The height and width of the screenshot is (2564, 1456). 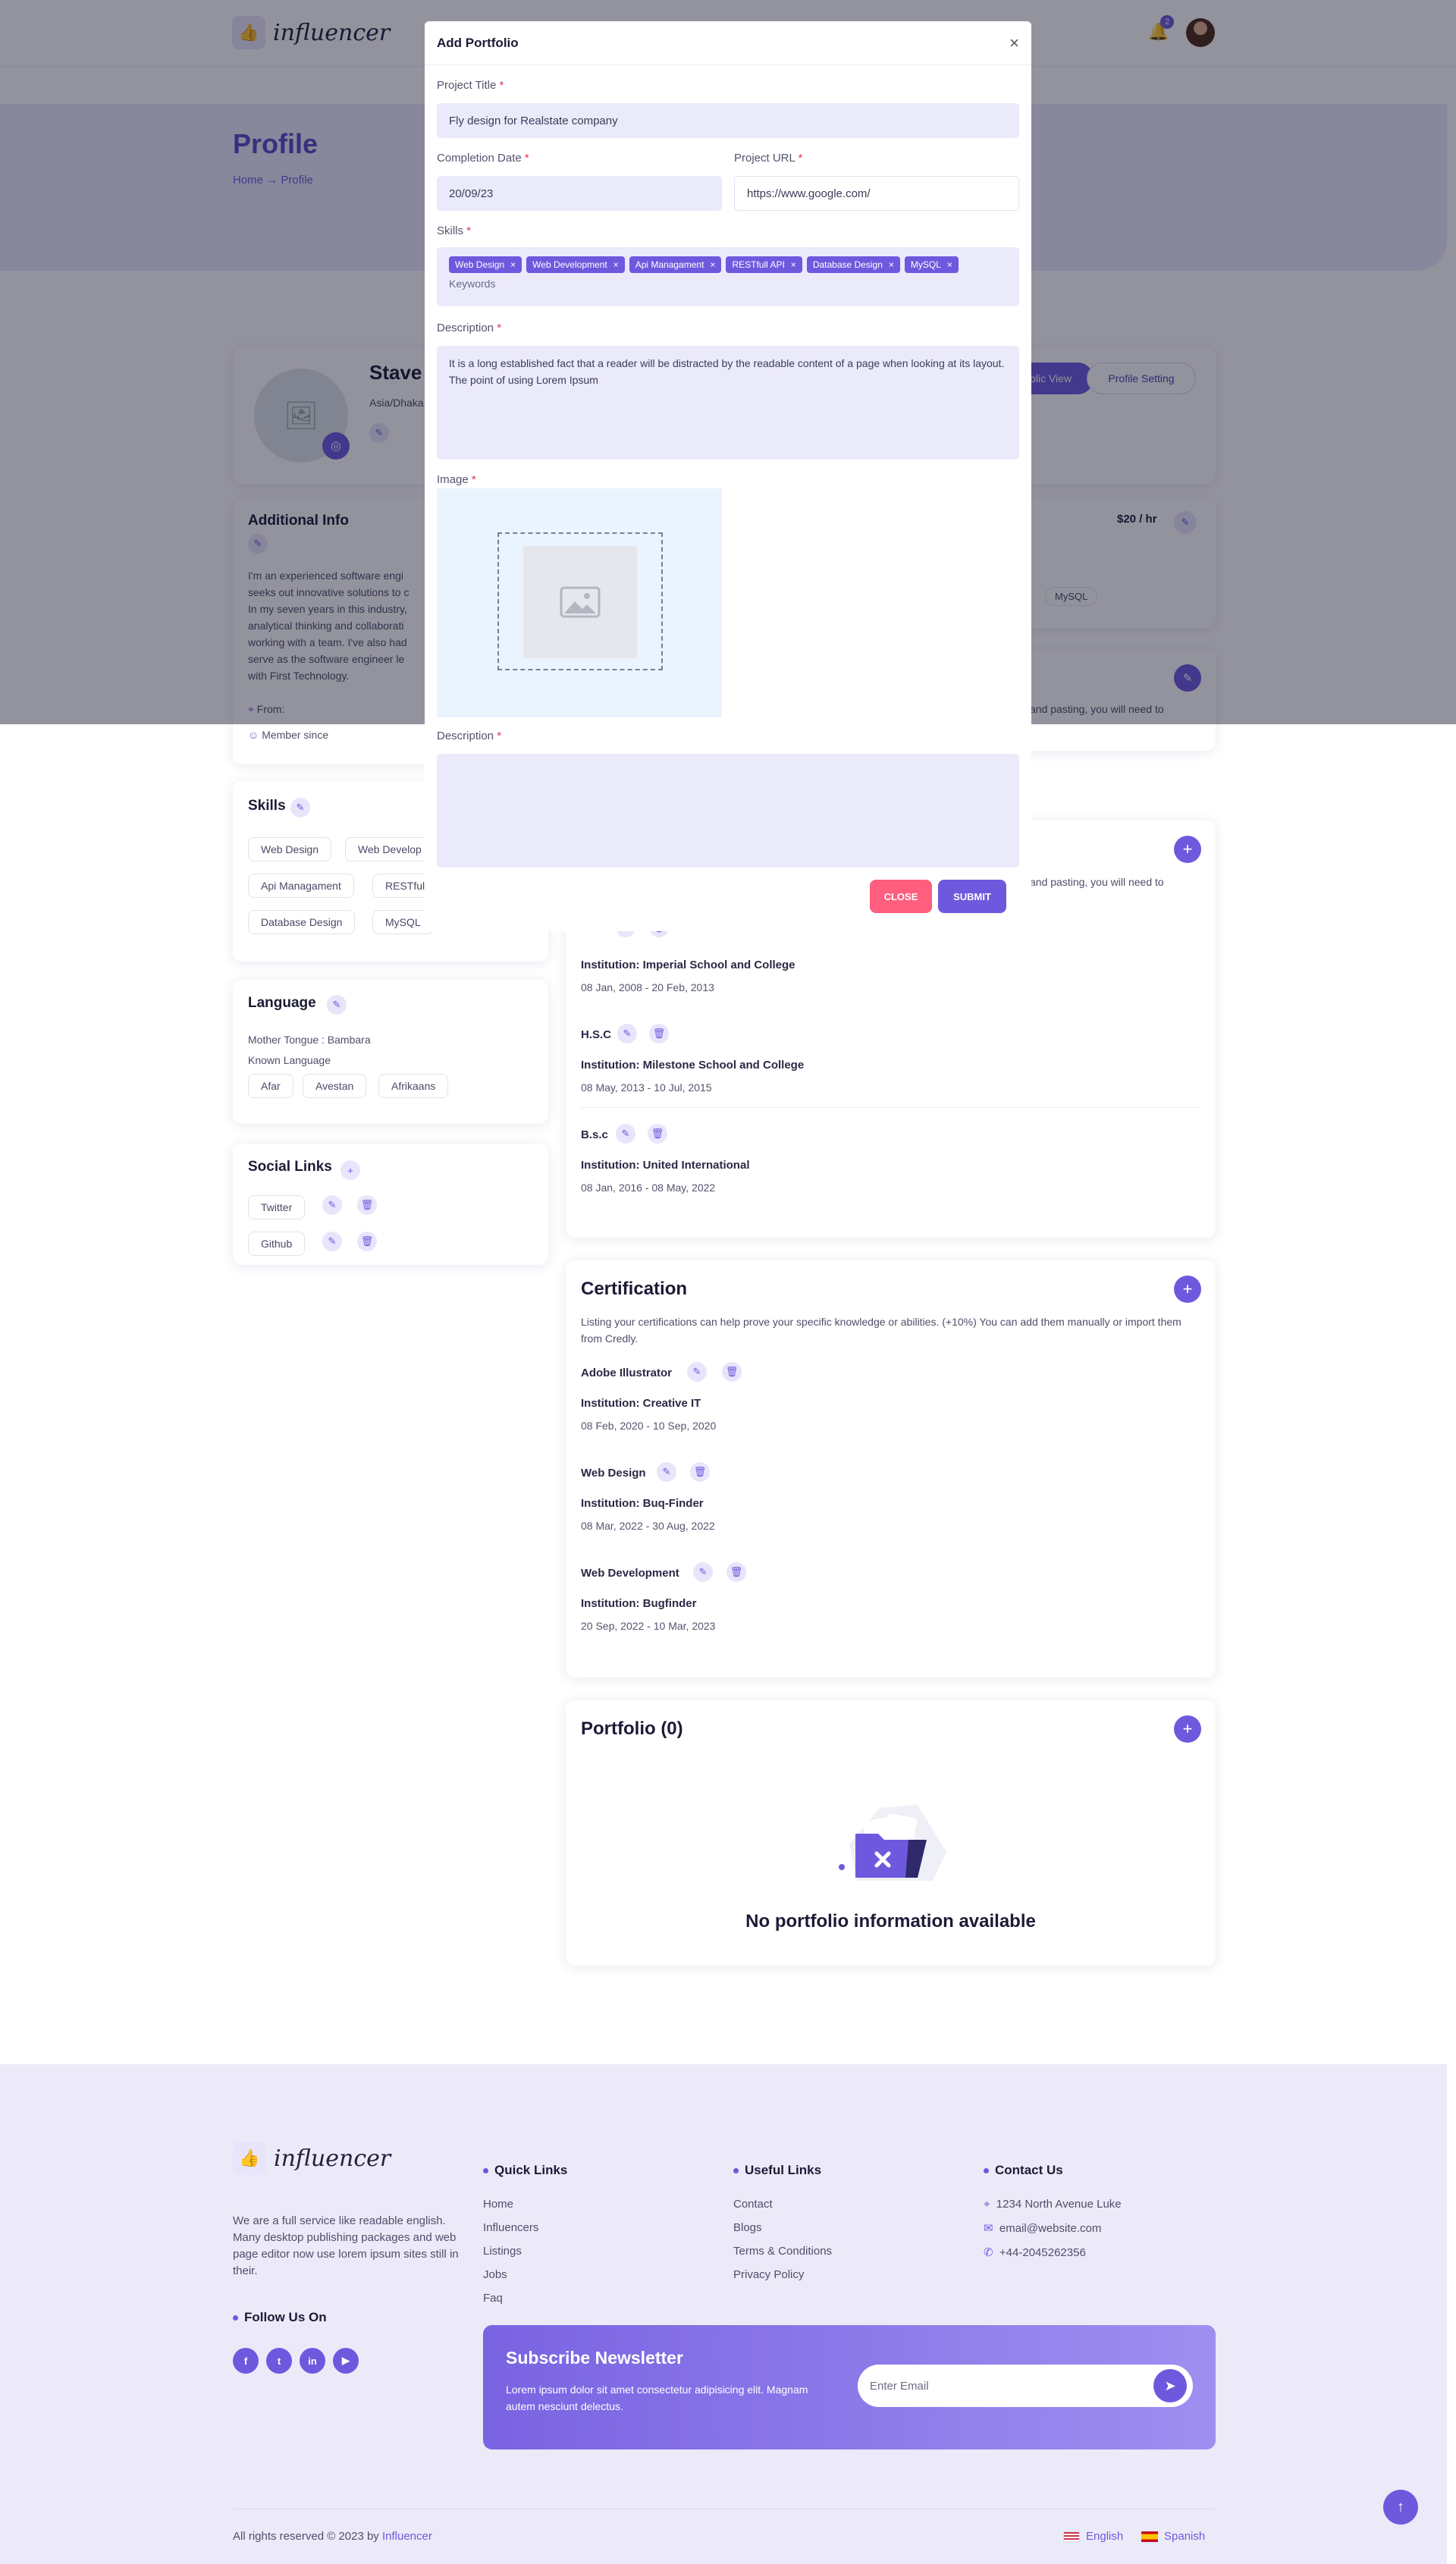 What do you see at coordinates (1053, 2252) in the screenshot?
I see `contact-phone: ✆ +44-2045262356` at bounding box center [1053, 2252].